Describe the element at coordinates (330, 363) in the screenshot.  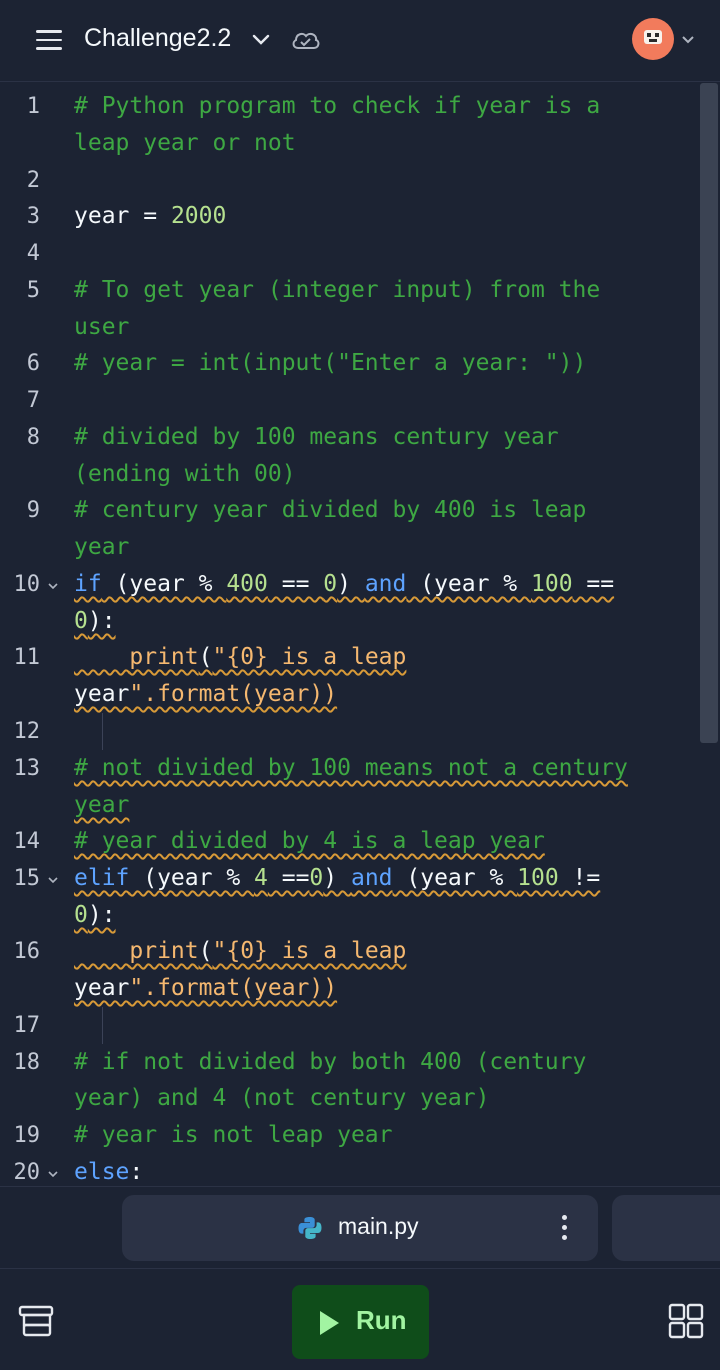
I see `code-text: # year = int(input("Enter a year: "))` at that location.